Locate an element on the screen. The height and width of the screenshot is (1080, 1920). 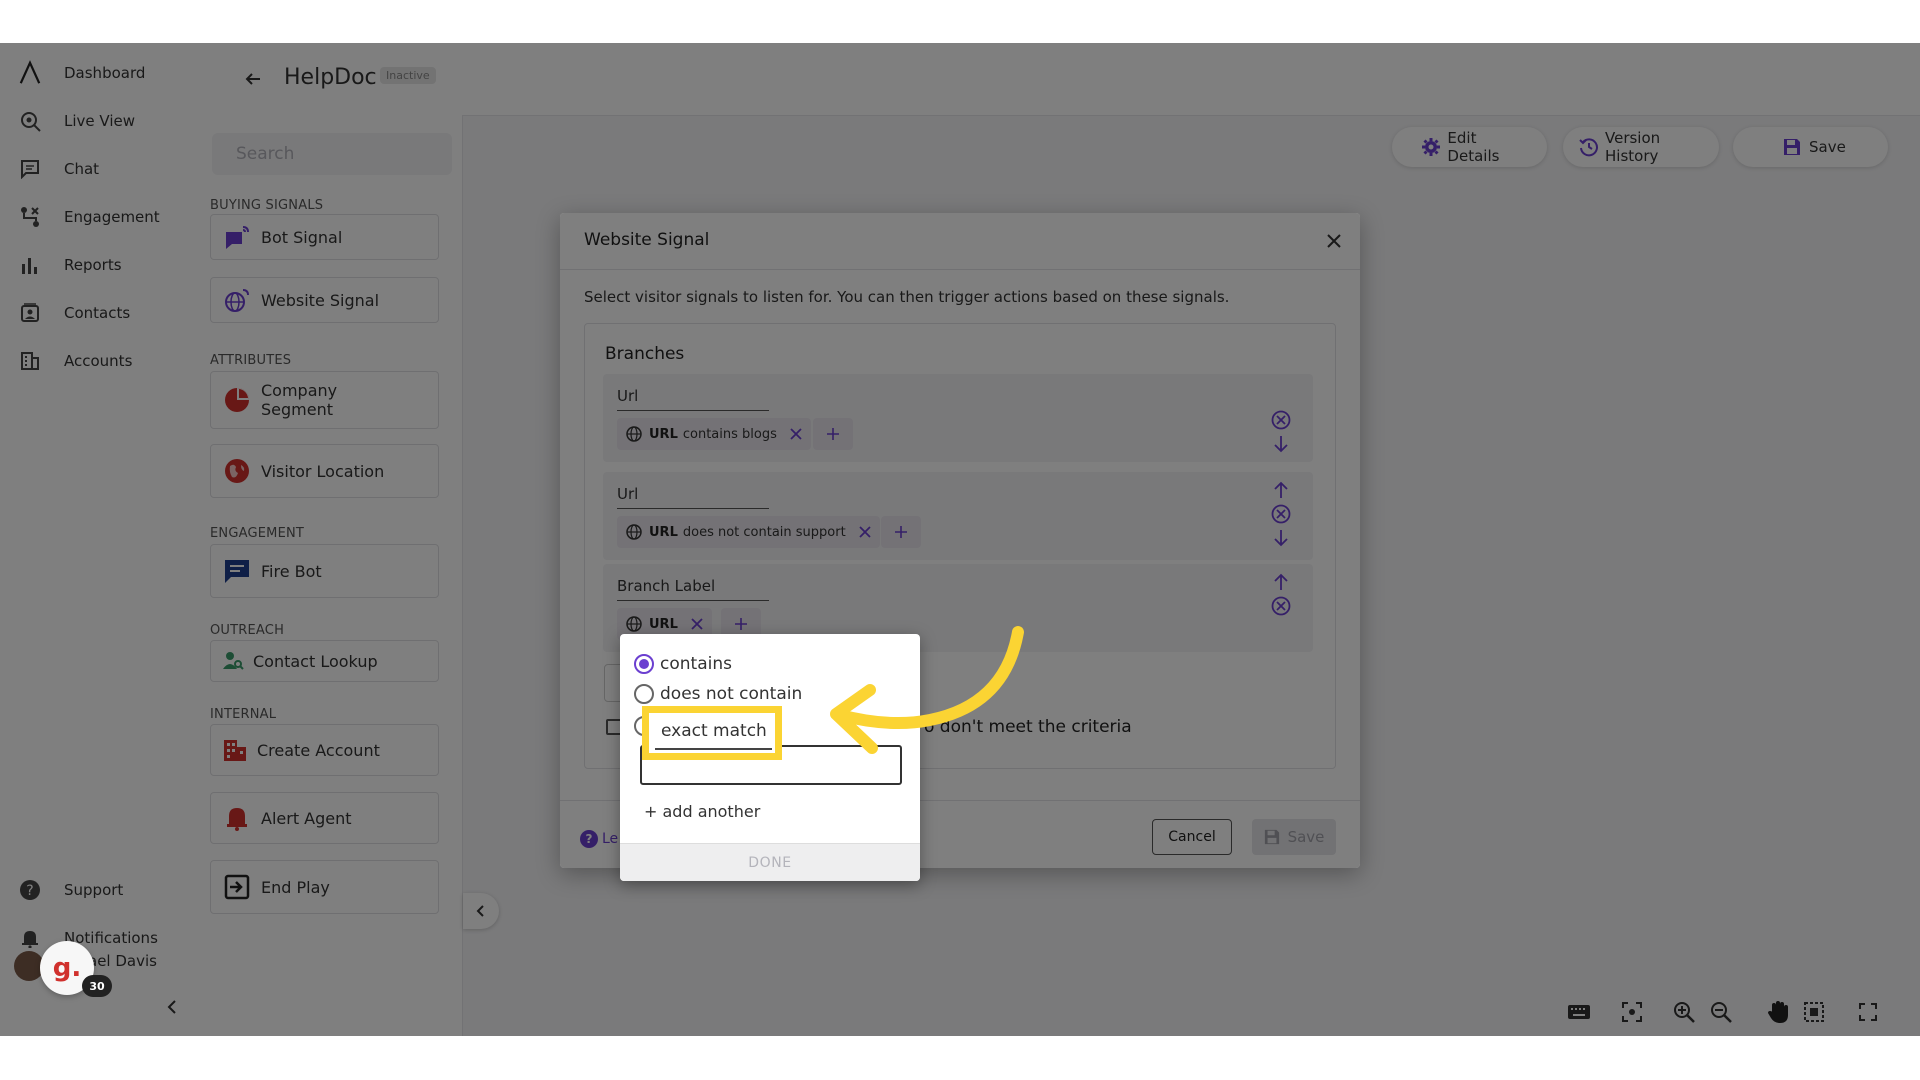
notification-count-badge: 30 is located at coordinates (97, 986).